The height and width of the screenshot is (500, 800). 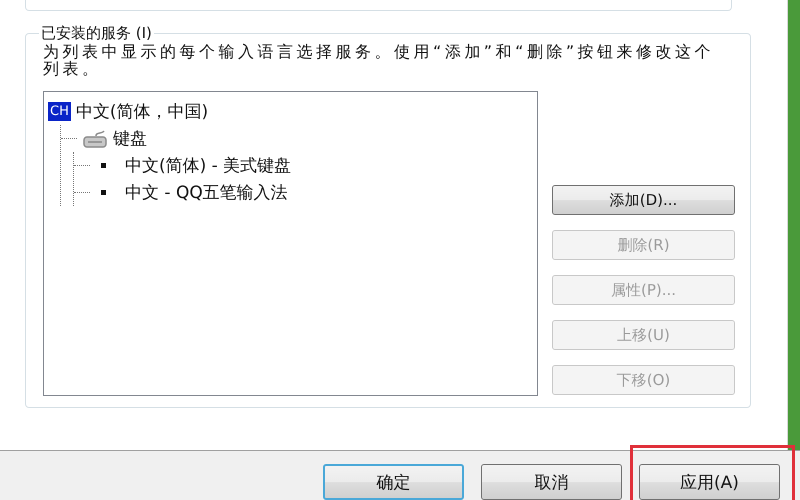 What do you see at coordinates (379, 60) in the screenshot?
I see `description-text: 为列表中显示的每个输入语言选择服务。使用“添加”和“删除”按钮来修改这个列表。` at bounding box center [379, 60].